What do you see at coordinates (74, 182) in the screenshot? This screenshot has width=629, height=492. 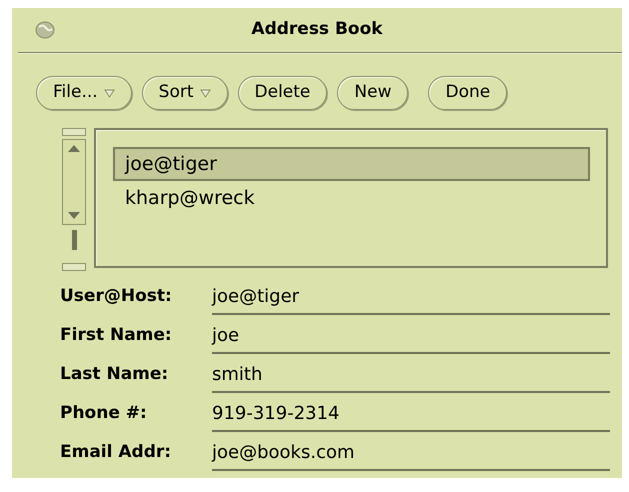 I see `scroll-elevator` at bounding box center [74, 182].